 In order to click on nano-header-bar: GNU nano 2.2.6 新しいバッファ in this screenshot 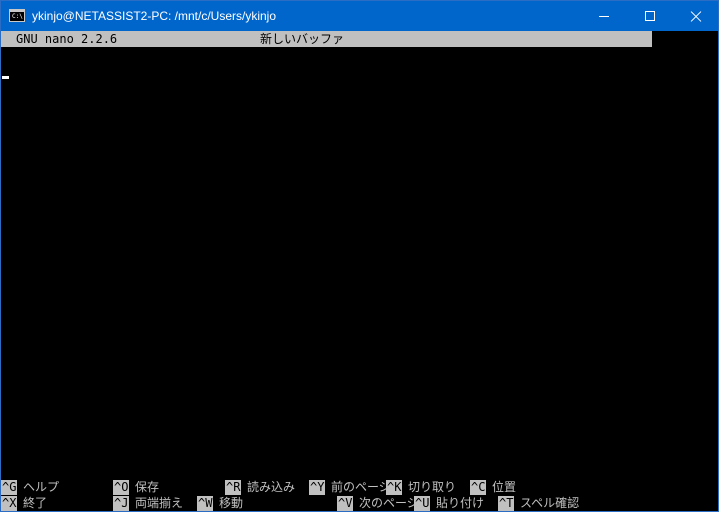, I will do `click(326, 39)`.